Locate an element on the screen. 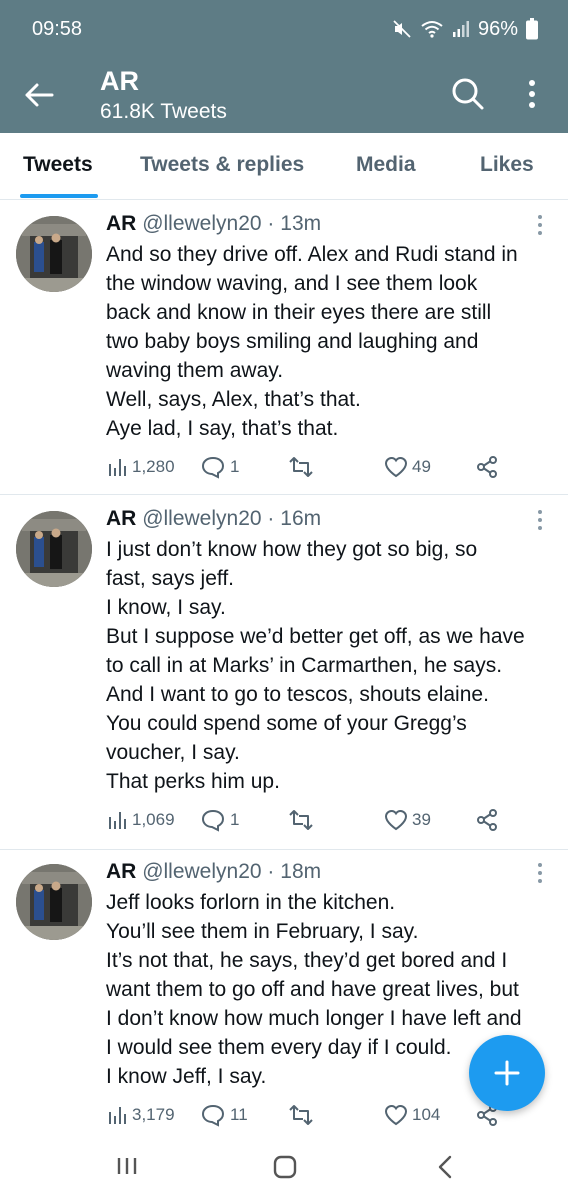  tweet-line: Well, says, Alex, that’s that. is located at coordinates (233, 399).